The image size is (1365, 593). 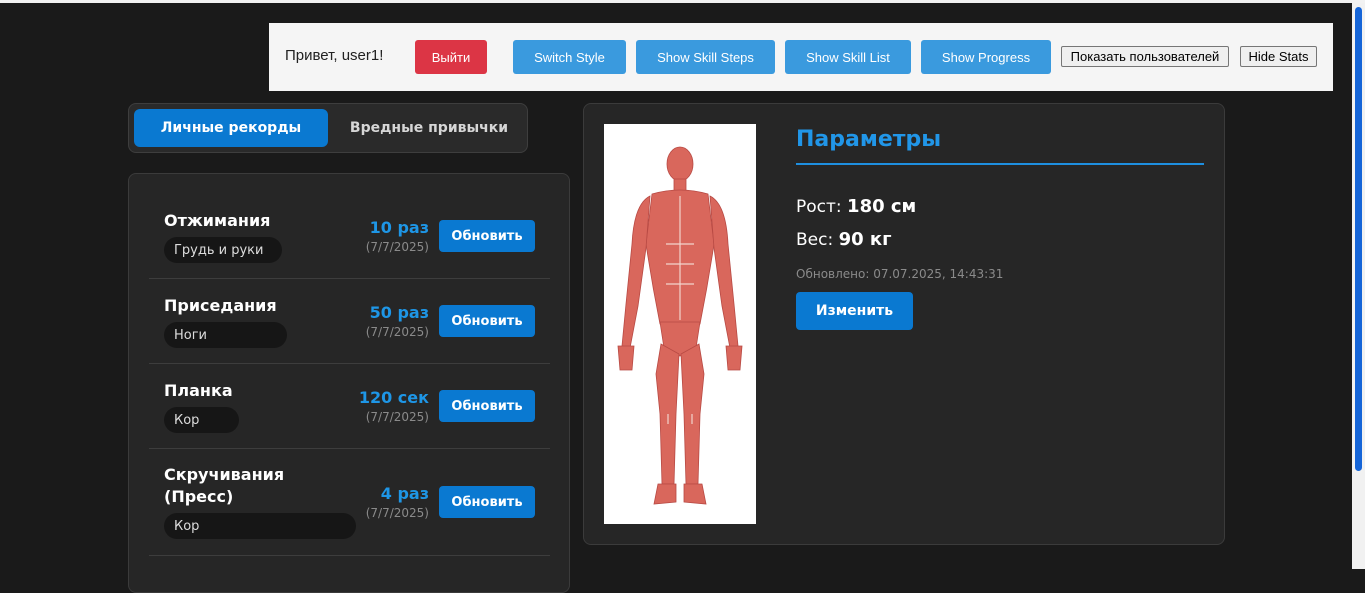 I want to click on show-skill-steps-button: Show Skill Steps, so click(x=705, y=57).